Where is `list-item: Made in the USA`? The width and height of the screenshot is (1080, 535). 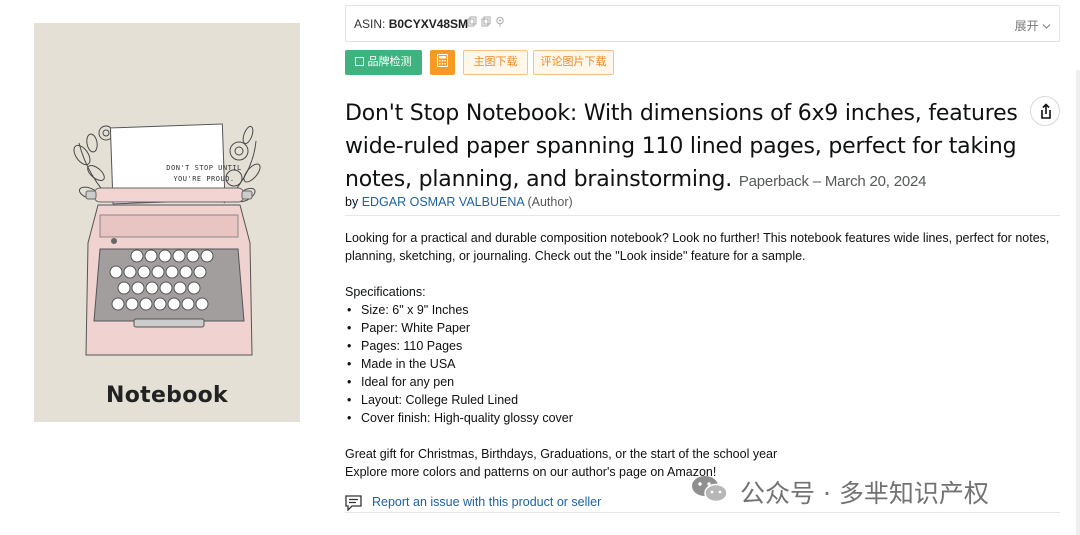
list-item: Made in the USA is located at coordinates (702, 364).